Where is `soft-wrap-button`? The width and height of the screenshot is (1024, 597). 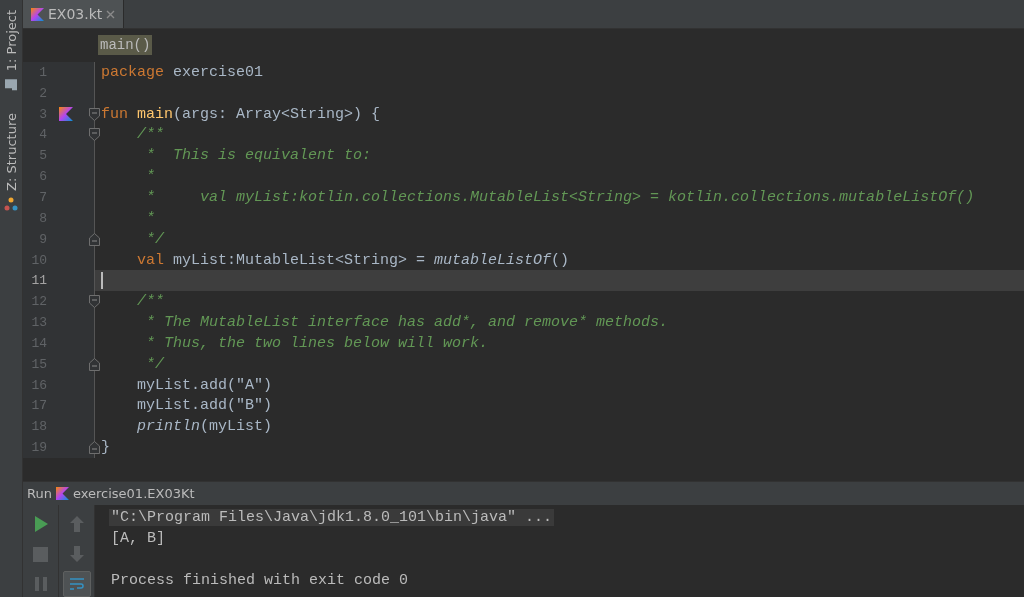
soft-wrap-button is located at coordinates (76, 584).